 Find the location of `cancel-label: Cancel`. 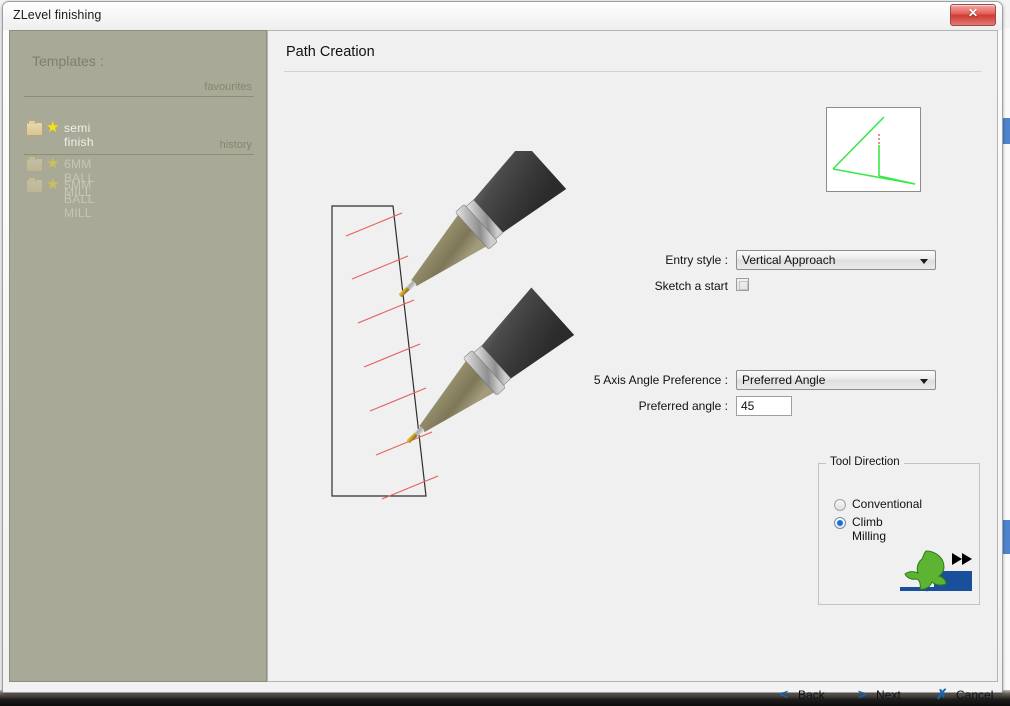

cancel-label: Cancel is located at coordinates (975, 695).